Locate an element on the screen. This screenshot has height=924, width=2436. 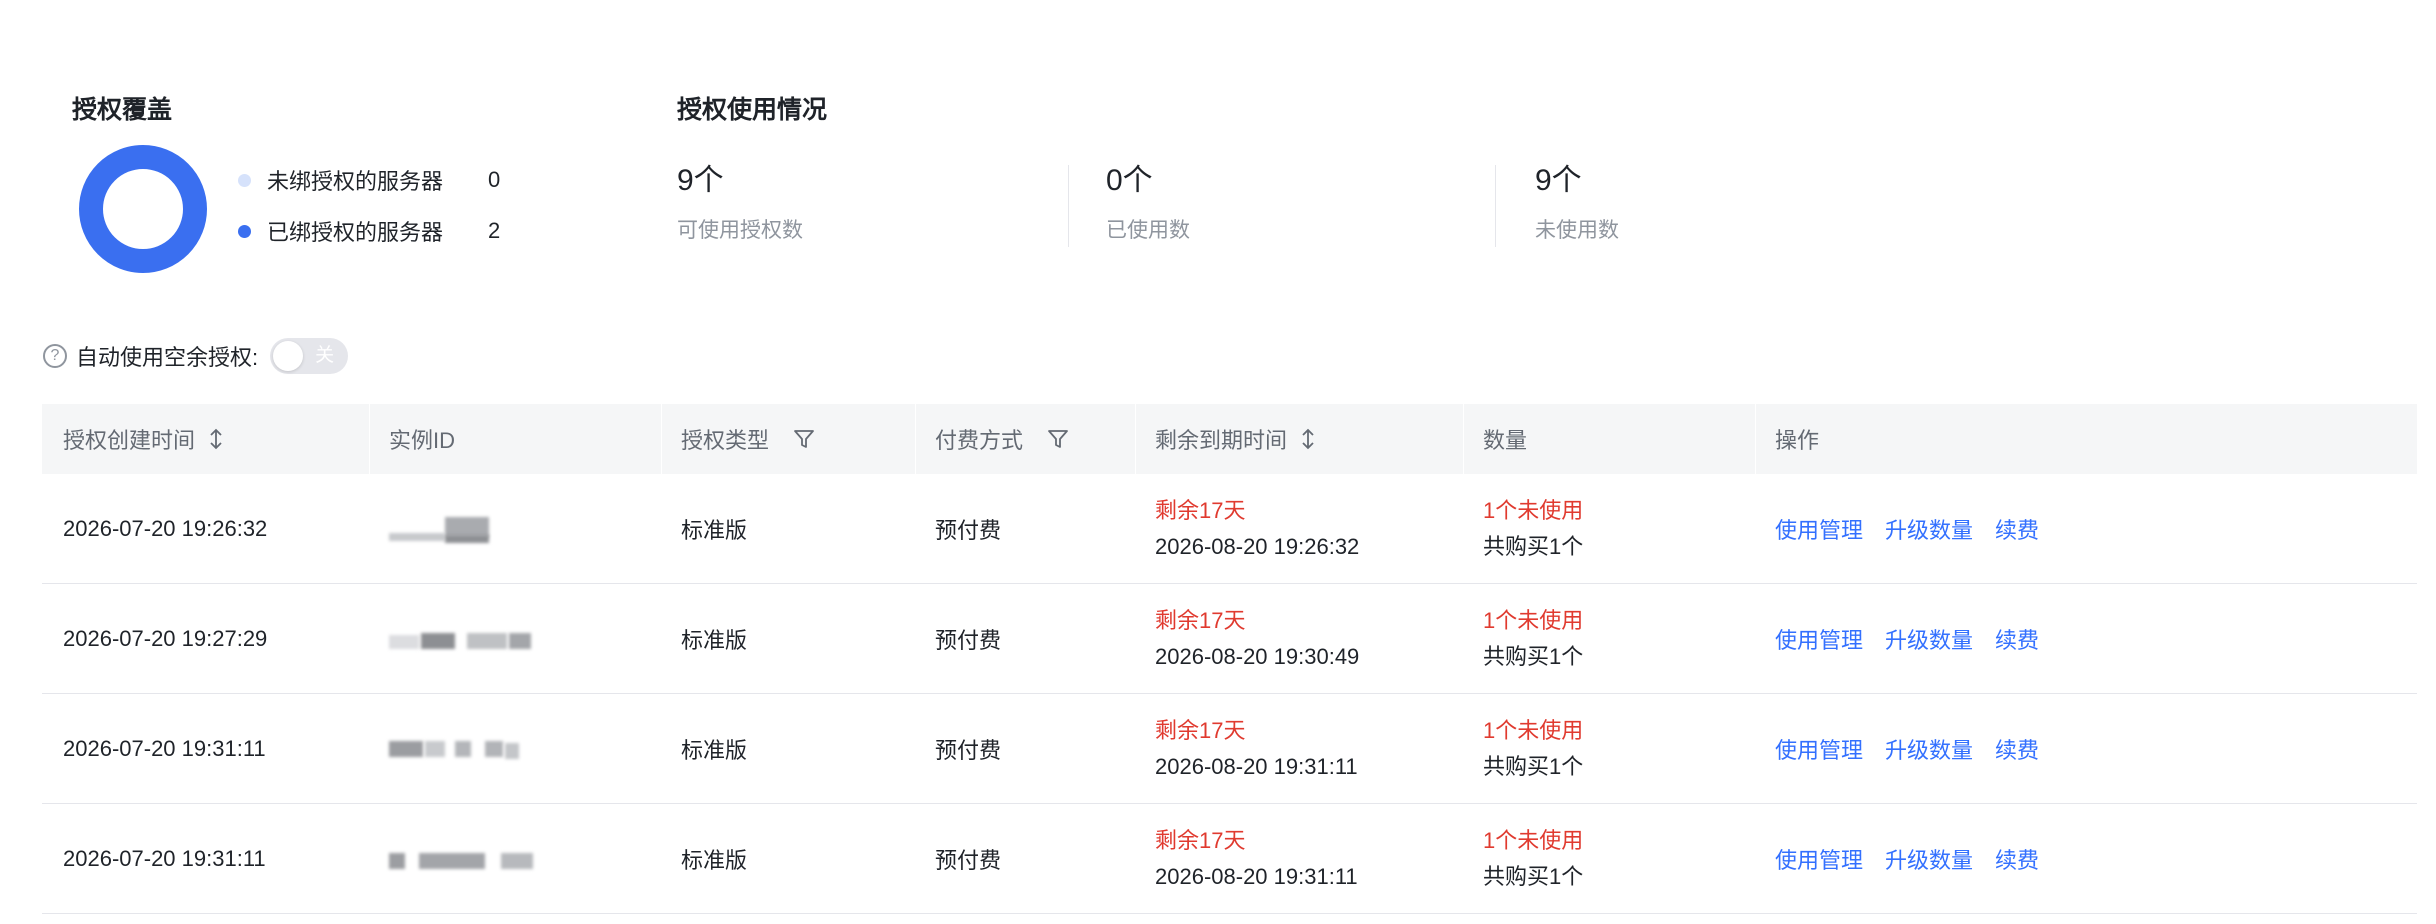
coverage-legend: 未绑授权的服务器 0 已绑授权的服务器 2 is located at coordinates (373, 213).